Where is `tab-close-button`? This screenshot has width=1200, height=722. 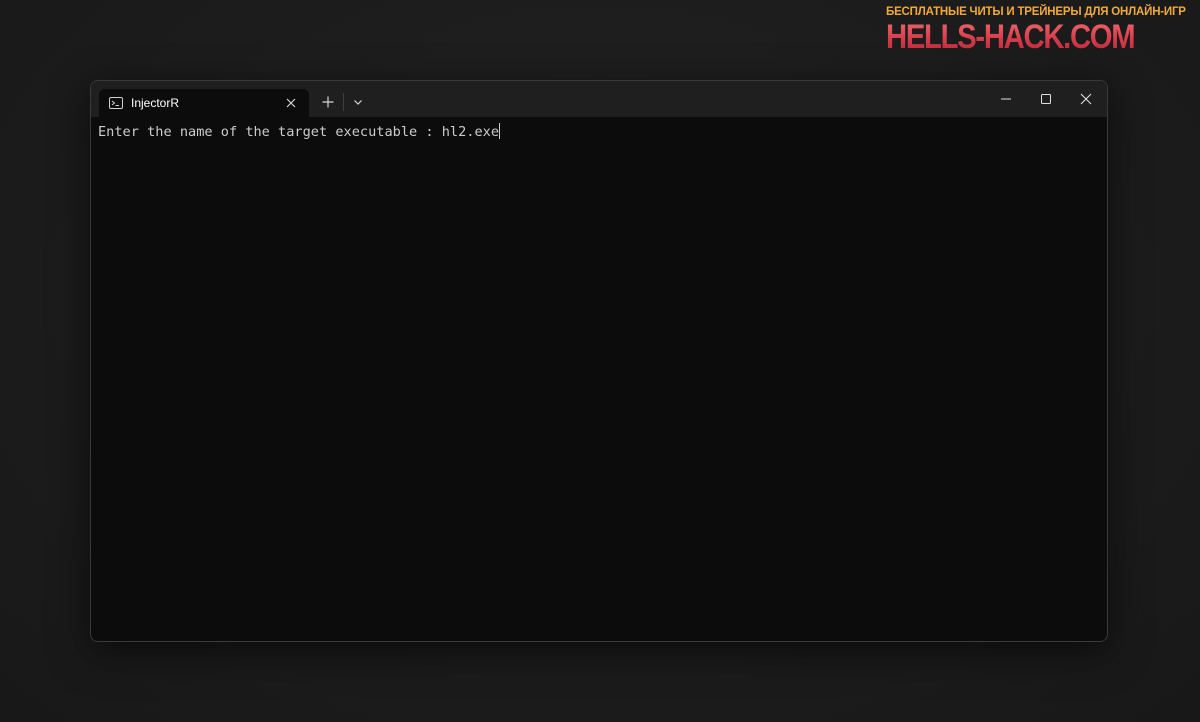 tab-close-button is located at coordinates (291, 103).